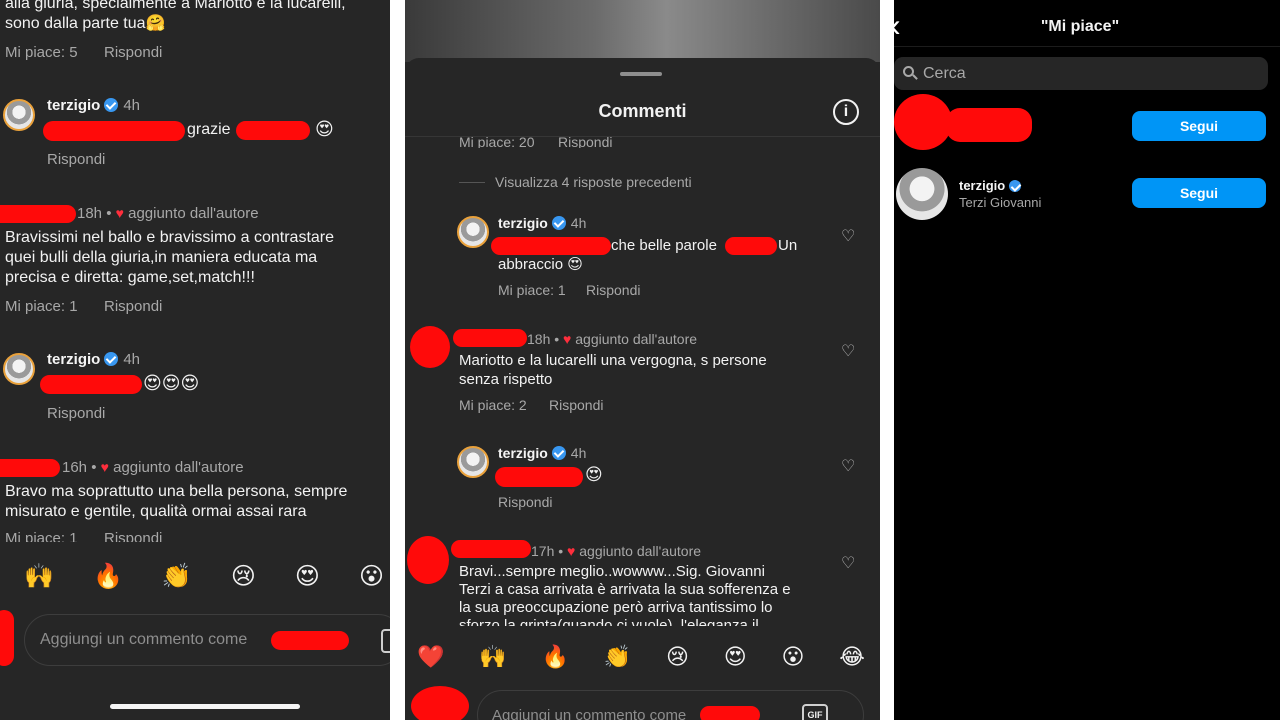  Describe the element at coordinates (641, 657) in the screenshot. I see `emoji-quick-bar: ❤️ 🙌 🔥 👏 😢 😍 😮 😂` at that location.